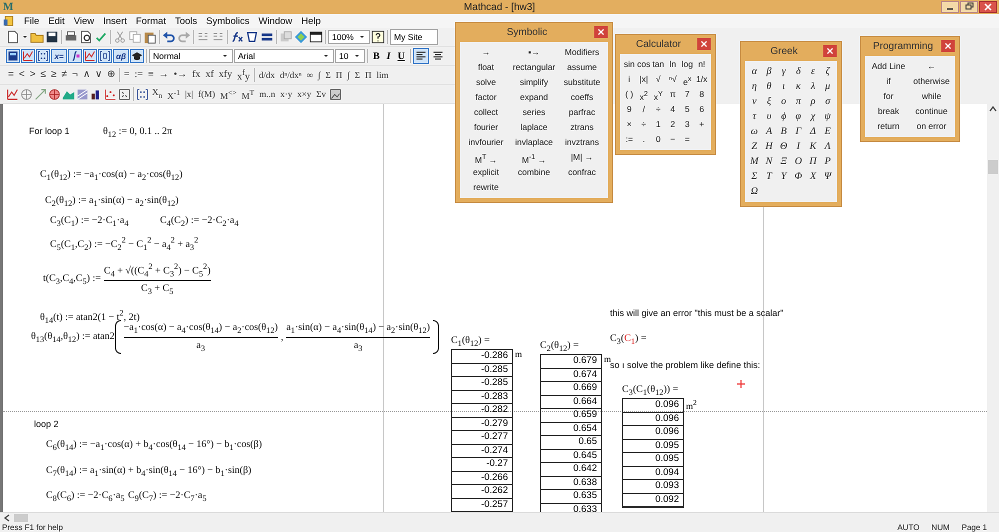  Describe the element at coordinates (328, 75) in the screenshot. I see `operator-button: Σ` at that location.